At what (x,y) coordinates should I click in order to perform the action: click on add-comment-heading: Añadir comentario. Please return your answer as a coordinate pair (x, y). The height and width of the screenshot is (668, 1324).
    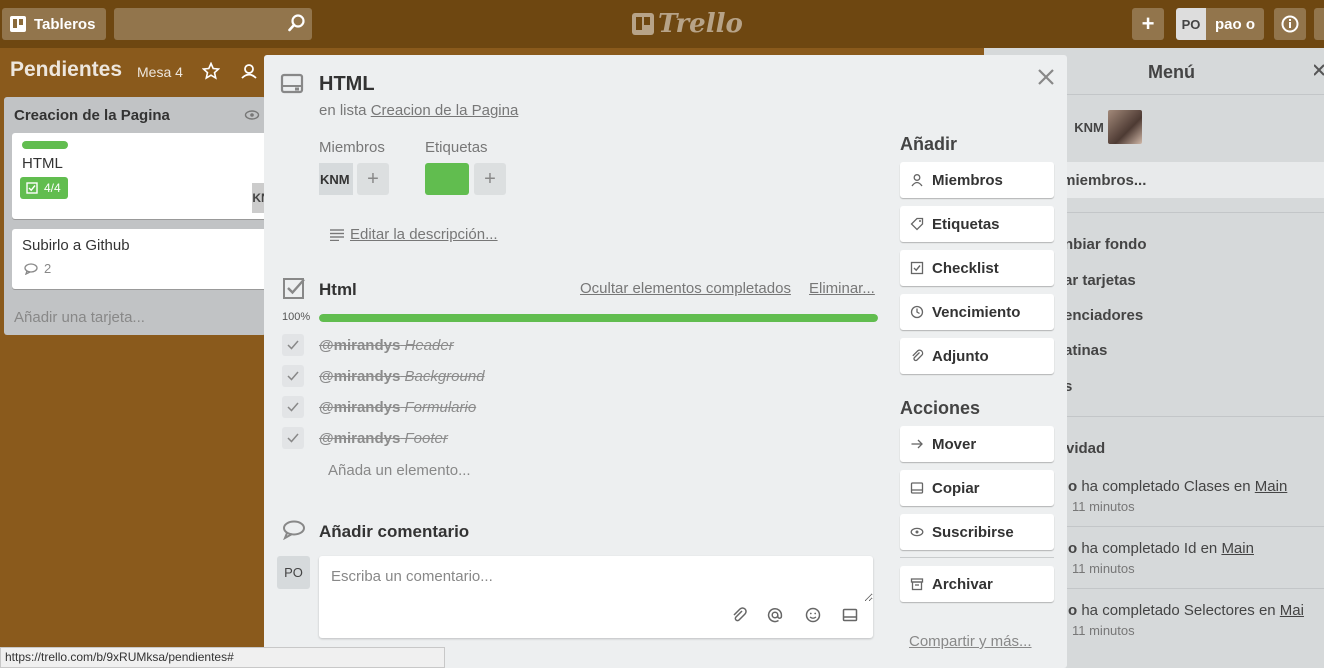
    Looking at the image, I should click on (394, 531).